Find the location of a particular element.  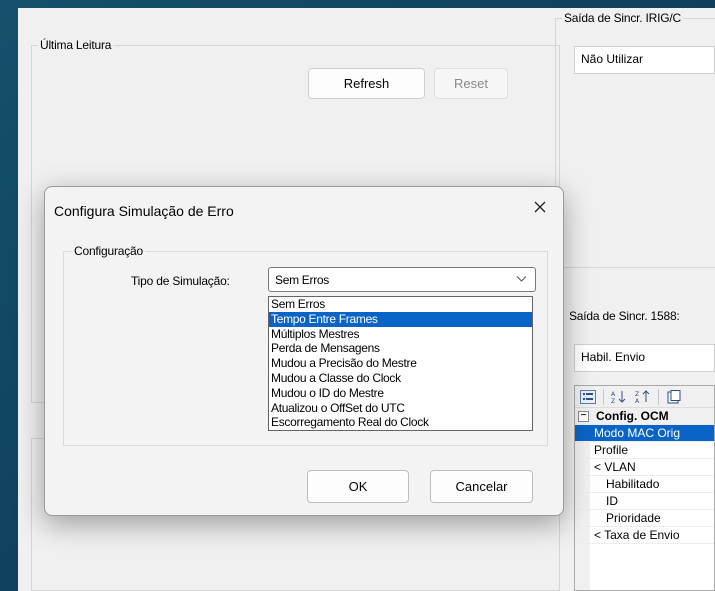

categorized-view-icon is located at coordinates (588, 397).